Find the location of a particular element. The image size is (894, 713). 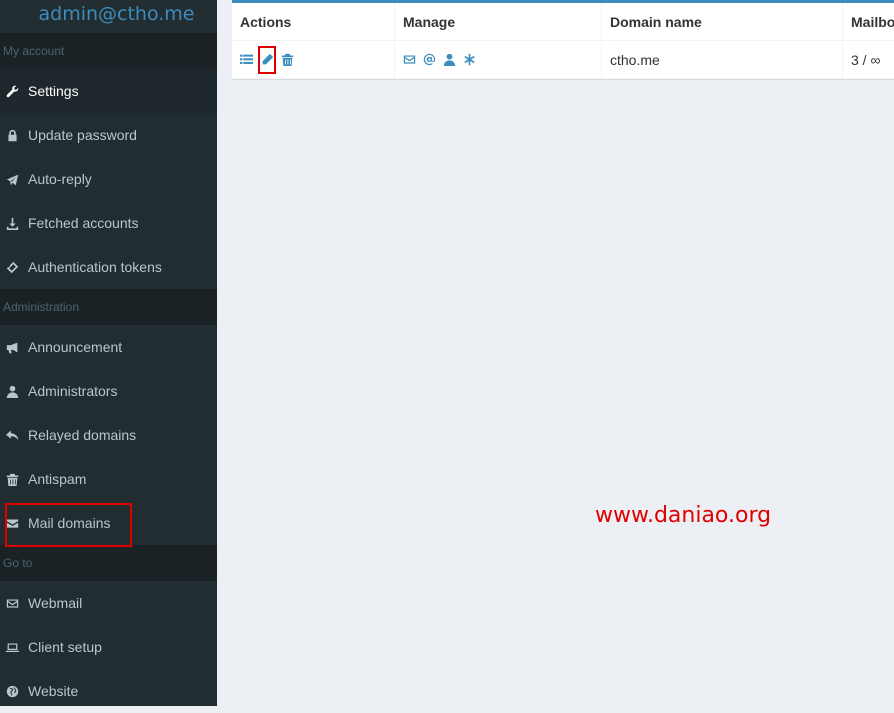

sidebar-item-mail-domains: Mail domains is located at coordinates (108, 523).